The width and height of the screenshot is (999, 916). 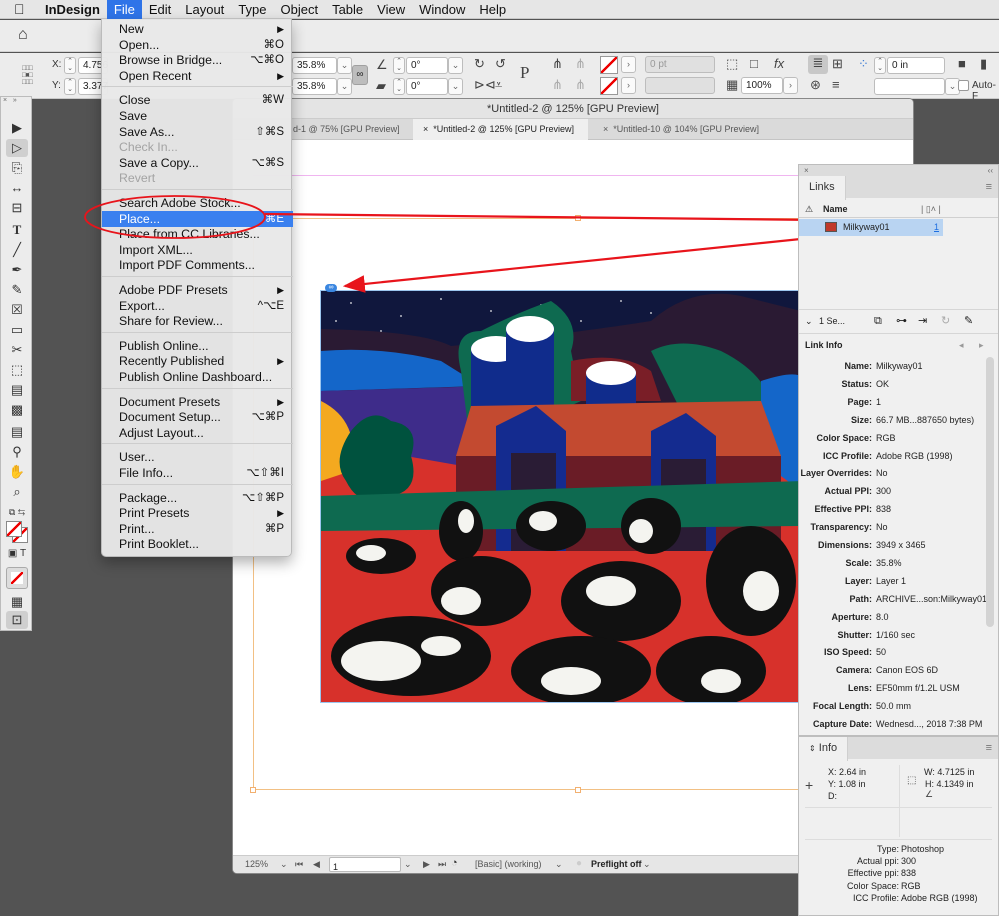 What do you see at coordinates (427, 86) in the screenshot?
I see `shear-angle-field: 0°` at bounding box center [427, 86].